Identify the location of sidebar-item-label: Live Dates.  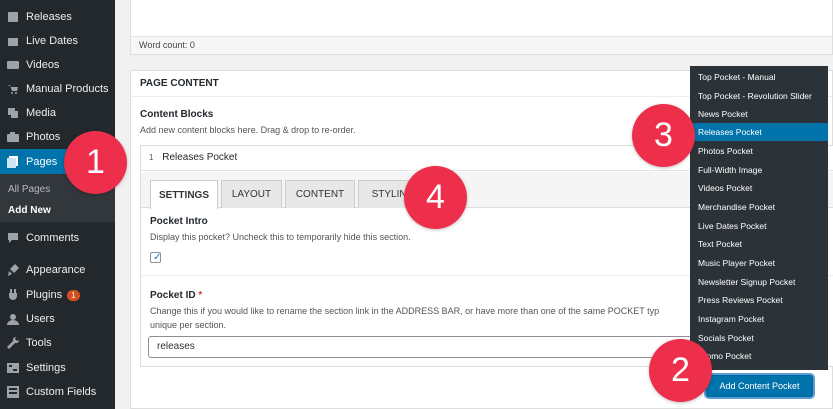
(52, 41).